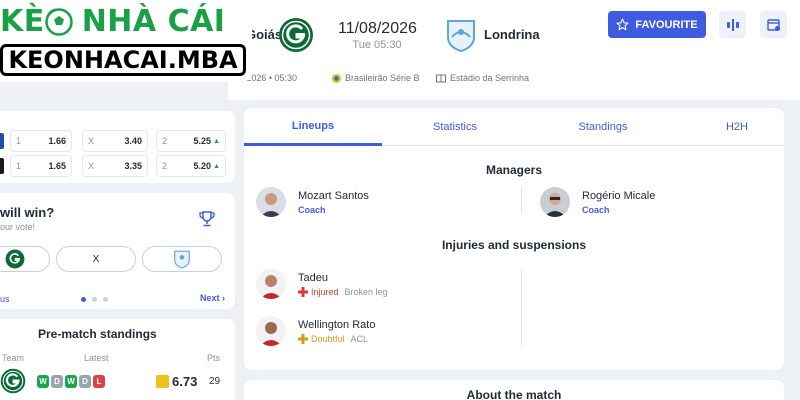 The image size is (800, 400). What do you see at coordinates (336, 338) in the screenshot?
I see `player-status: Doubtful ACL` at bounding box center [336, 338].